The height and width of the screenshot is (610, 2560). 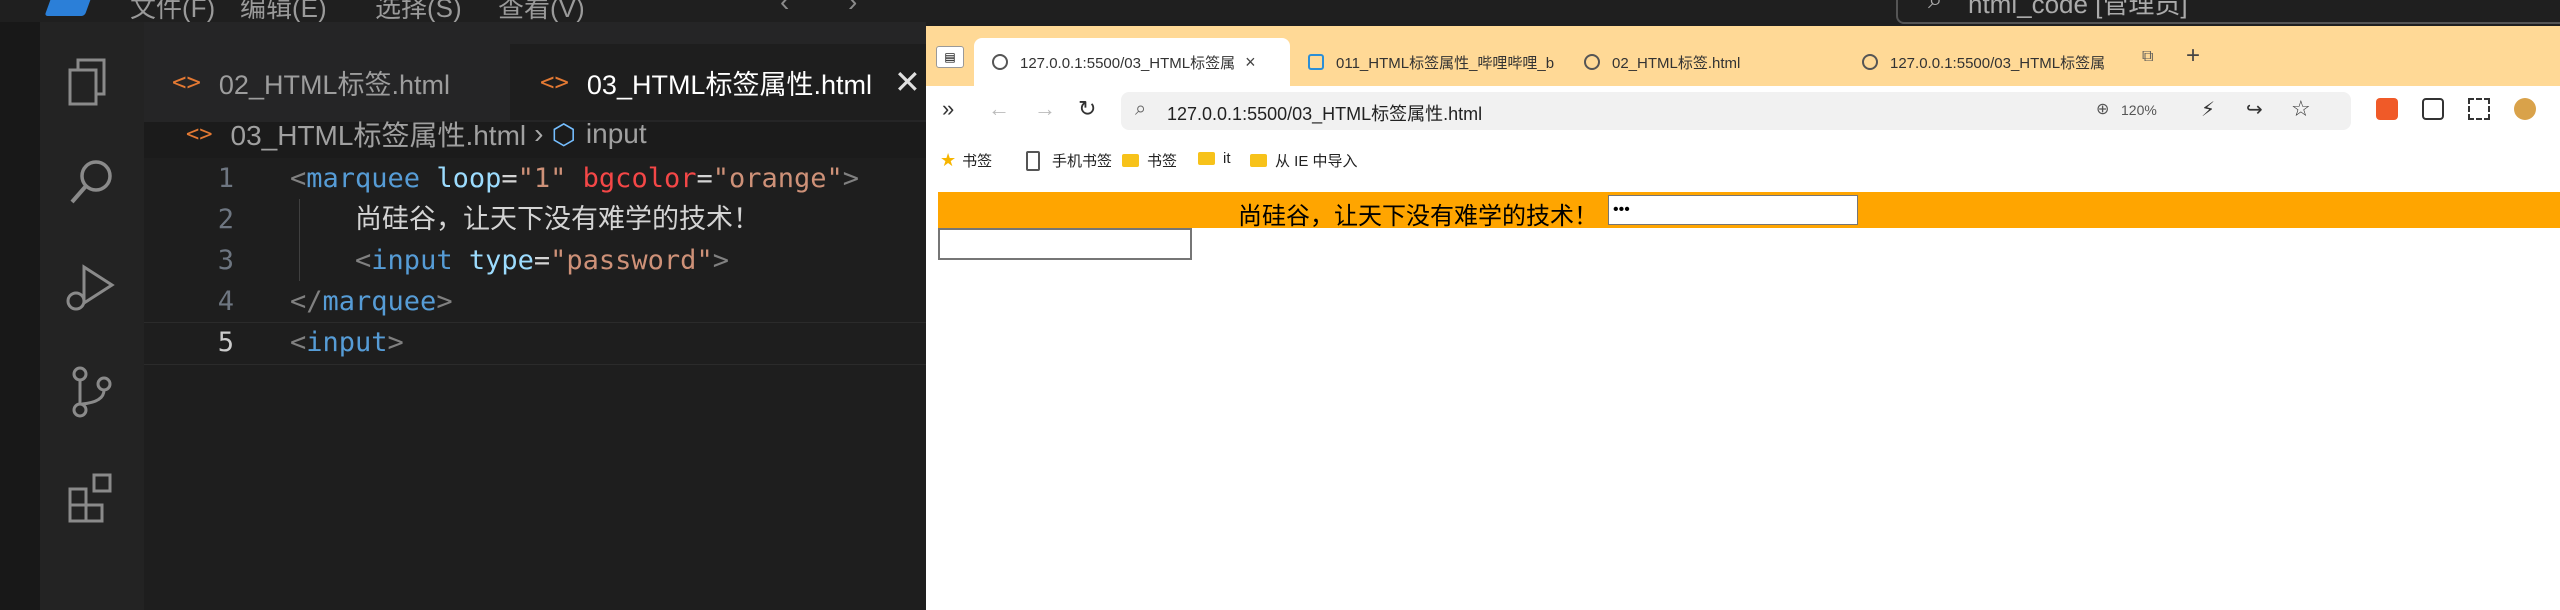 I want to click on menu-selection: 选择(S), so click(x=418, y=11).